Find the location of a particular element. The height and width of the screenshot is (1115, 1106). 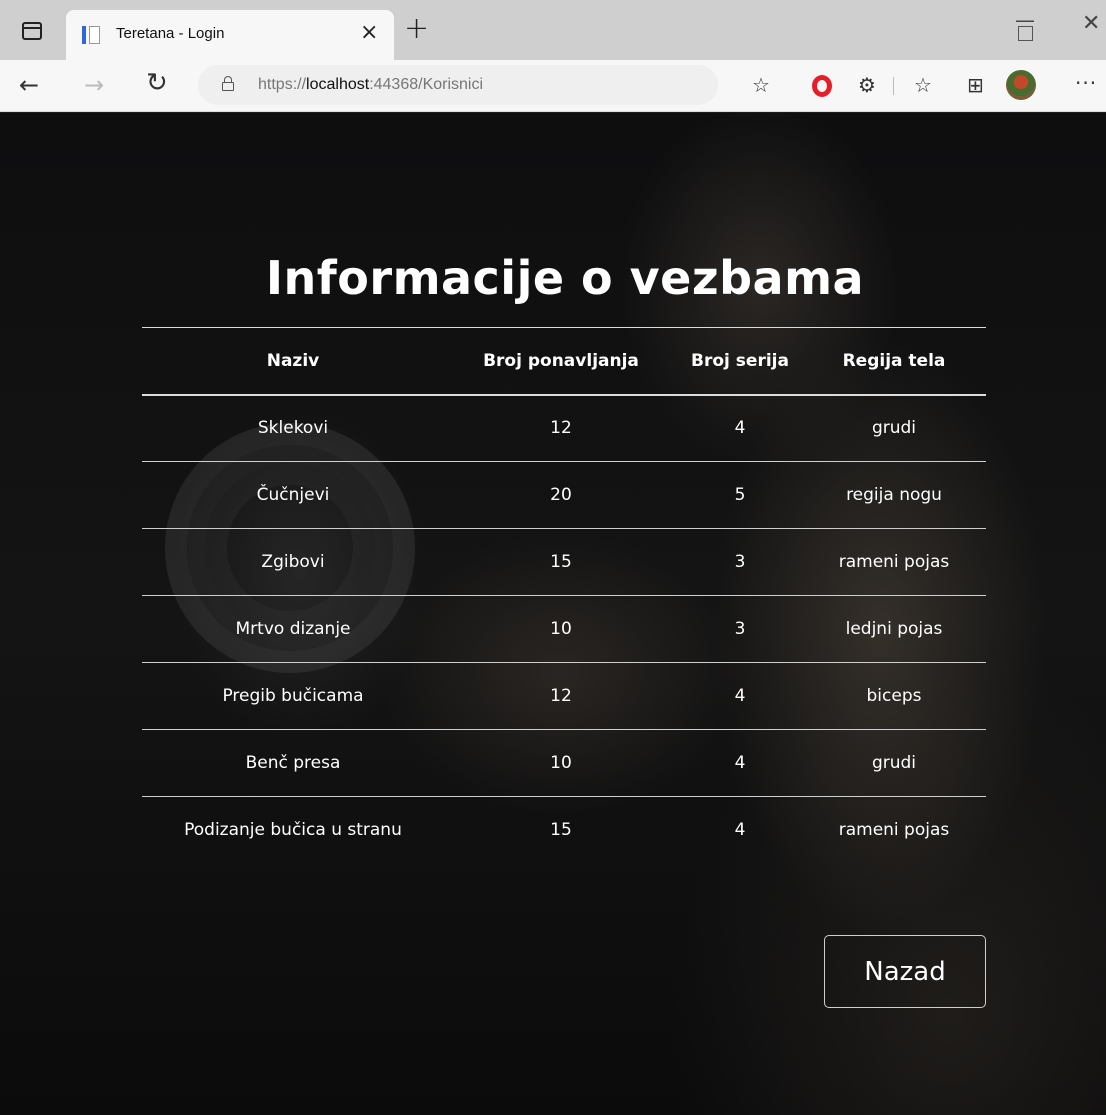

more-icon: ··· is located at coordinates (1086, 83).